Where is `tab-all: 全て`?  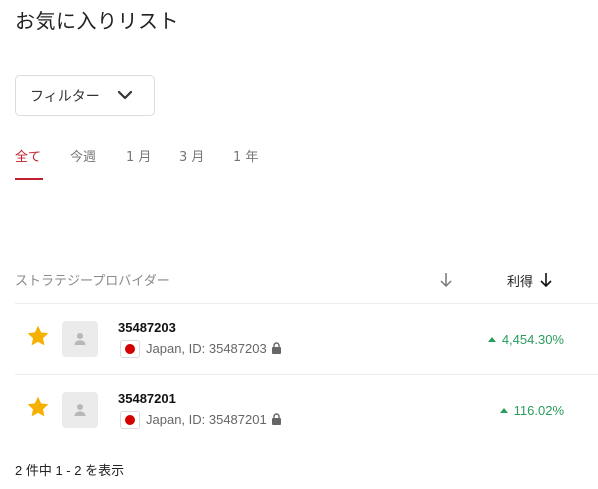
tab-all: 全て is located at coordinates (28, 155).